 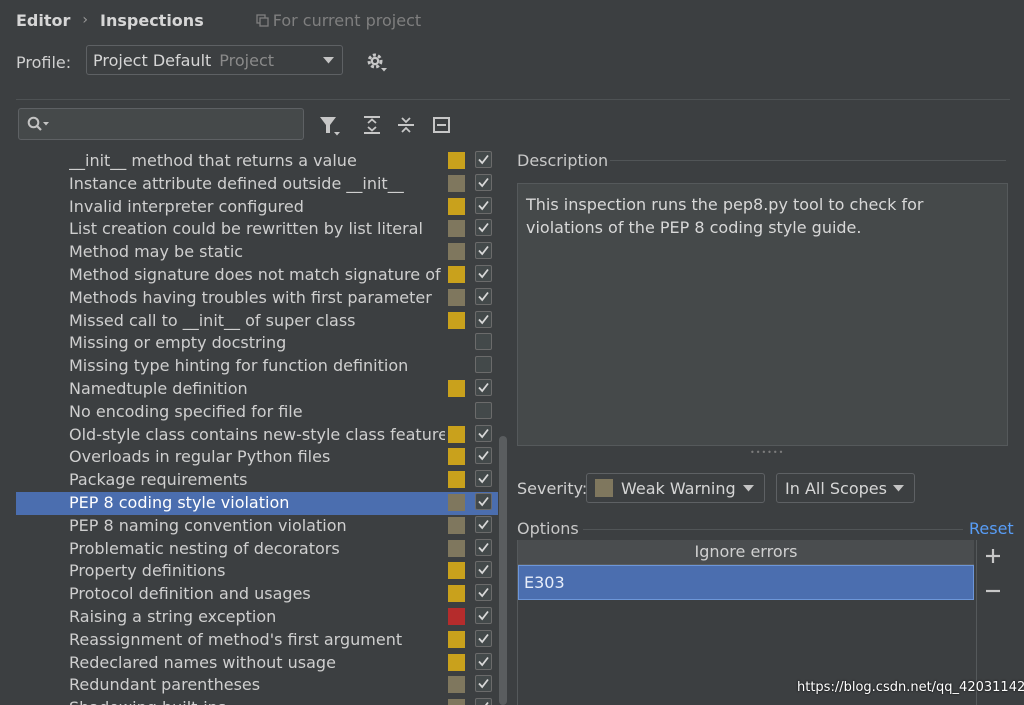 I want to click on inspection-label: Raising a string exception, so click(x=173, y=616).